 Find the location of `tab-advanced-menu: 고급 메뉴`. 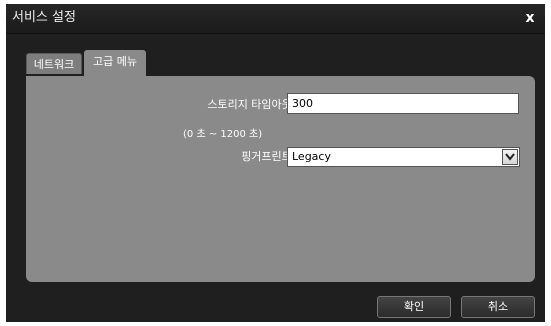

tab-advanced-menu: 고급 메뉴 is located at coordinates (115, 63).